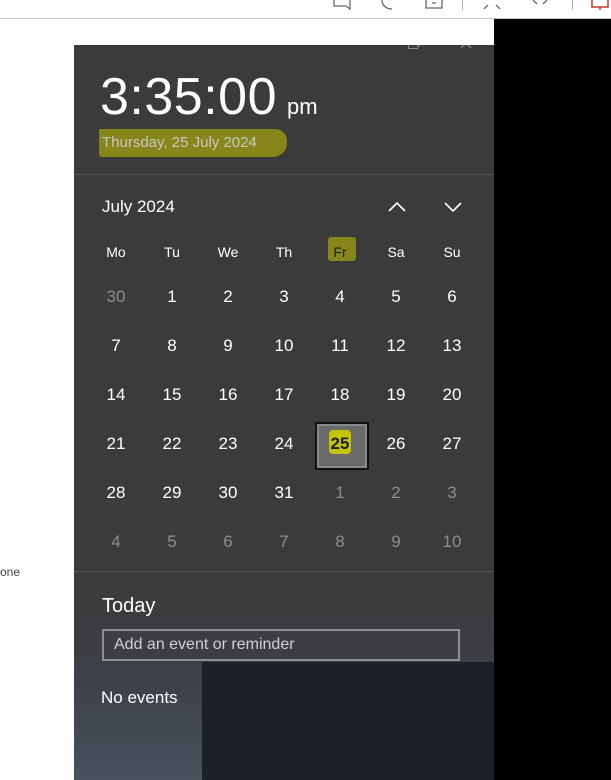  What do you see at coordinates (452, 252) in the screenshot?
I see `weekday-label: Su` at bounding box center [452, 252].